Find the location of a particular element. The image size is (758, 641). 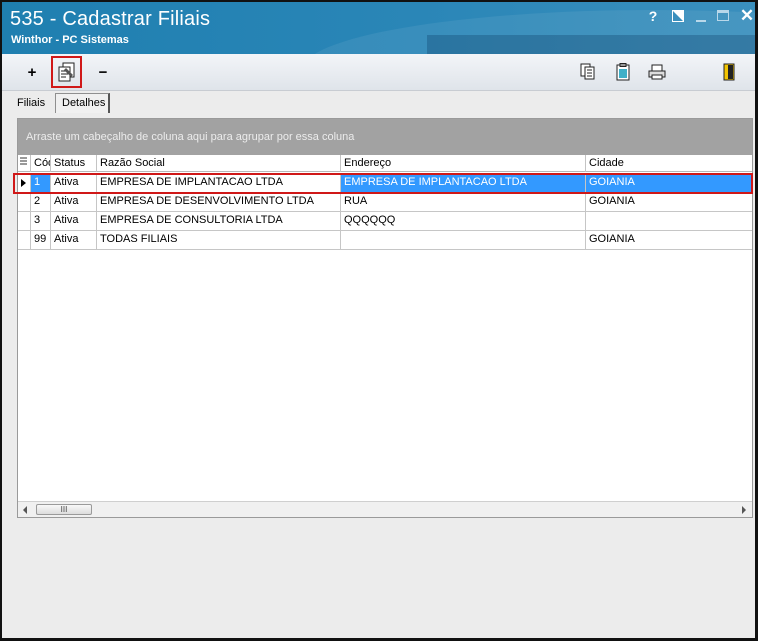

window-title: 535 - Cadastrar Filiais is located at coordinates (110, 19).